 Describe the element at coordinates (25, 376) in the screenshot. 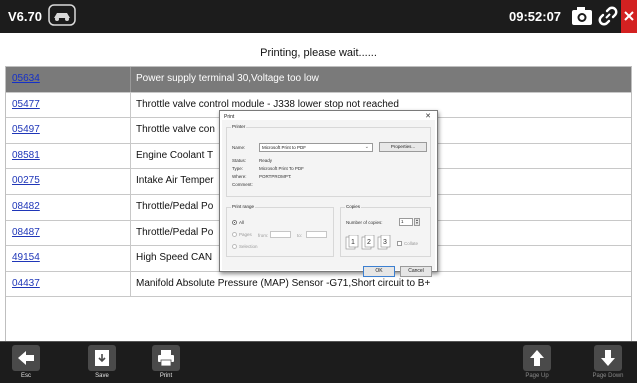

I see `esc-label: Esc` at that location.